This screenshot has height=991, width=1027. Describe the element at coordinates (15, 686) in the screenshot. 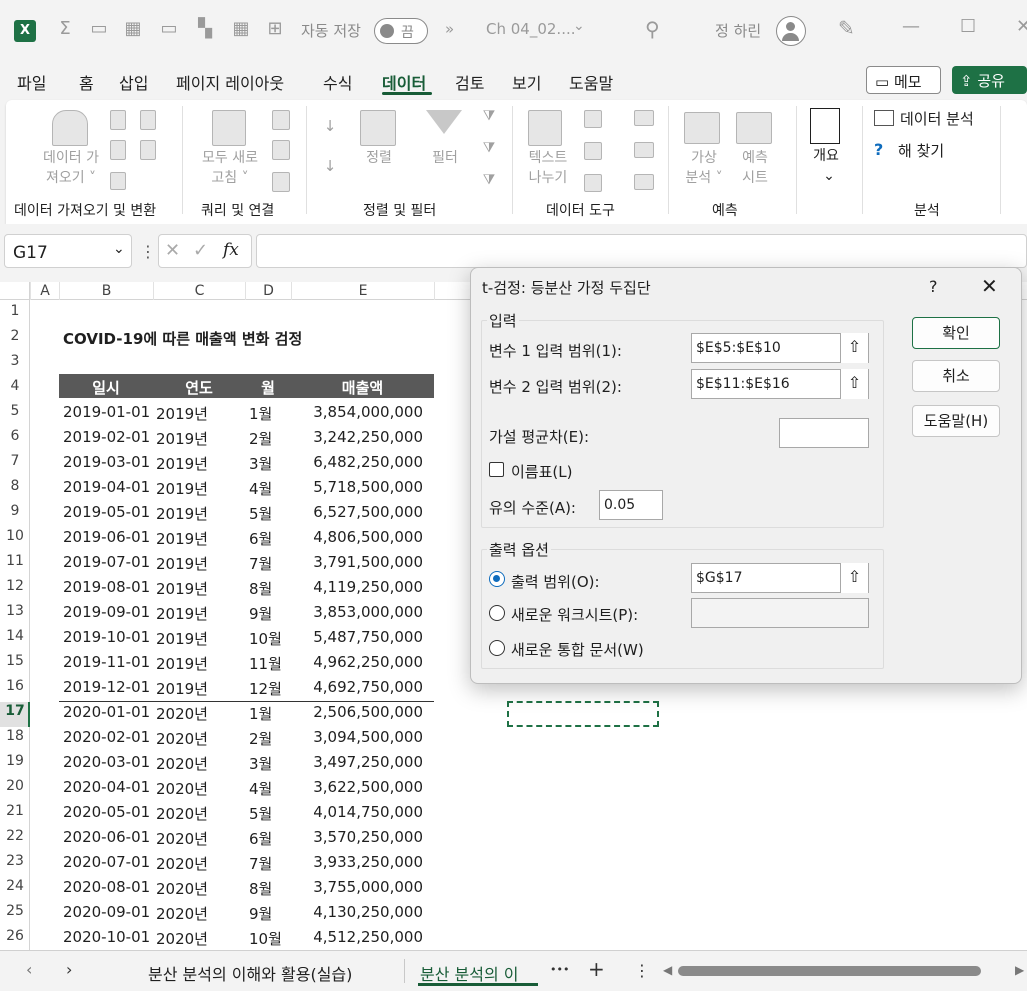

I see `row-header-16: 16` at that location.